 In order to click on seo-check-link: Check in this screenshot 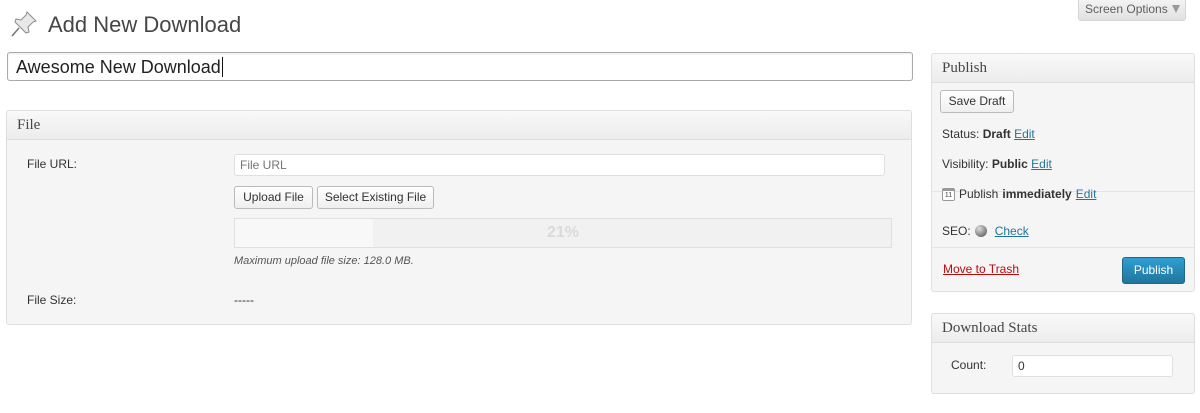, I will do `click(1012, 231)`.